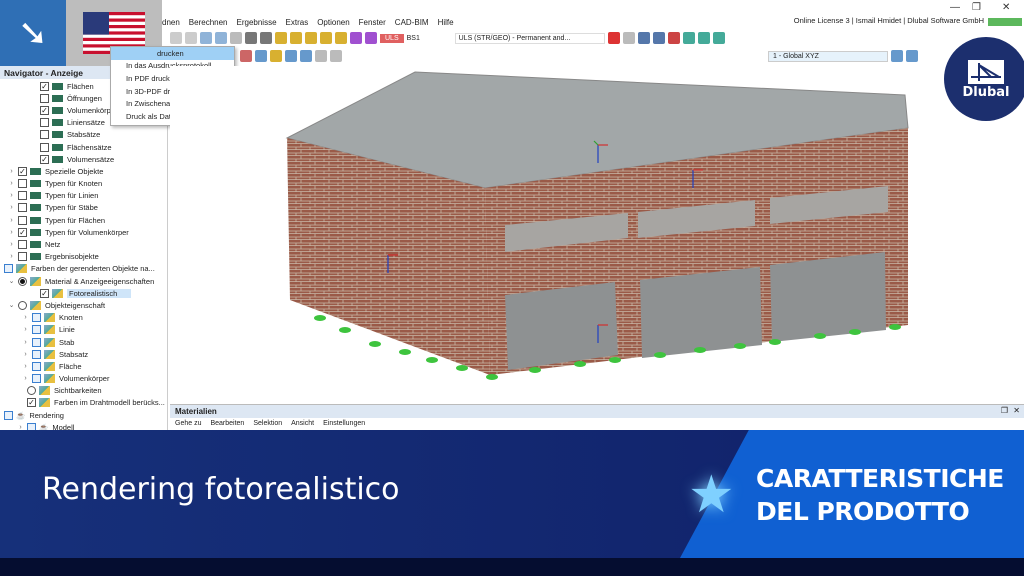 Image resolution: width=1024 pixels, height=576 pixels. What do you see at coordinates (372, 22) in the screenshot?
I see `menu-fenster: Fenster` at bounding box center [372, 22].